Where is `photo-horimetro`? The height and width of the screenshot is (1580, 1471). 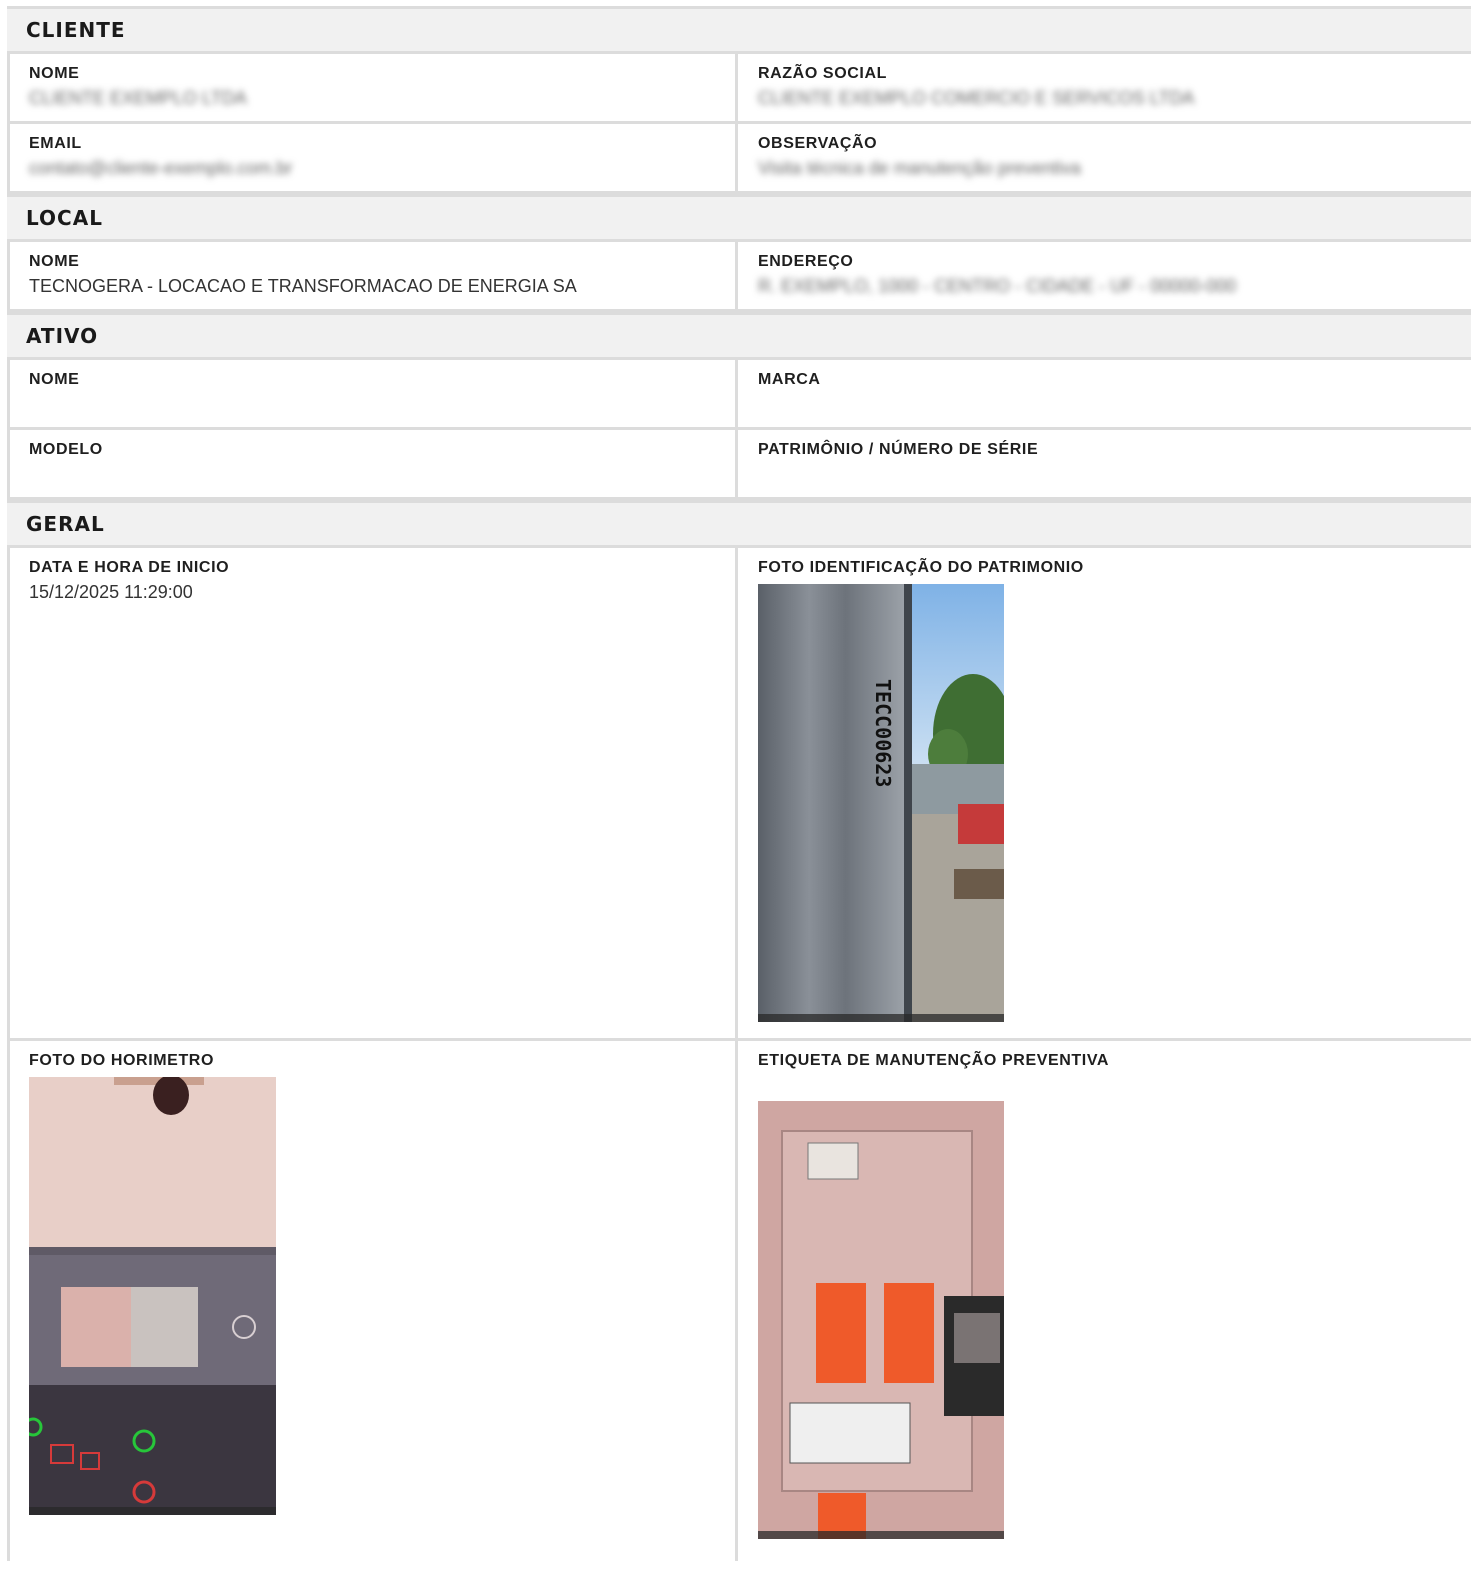
photo-horimetro is located at coordinates (152, 1296).